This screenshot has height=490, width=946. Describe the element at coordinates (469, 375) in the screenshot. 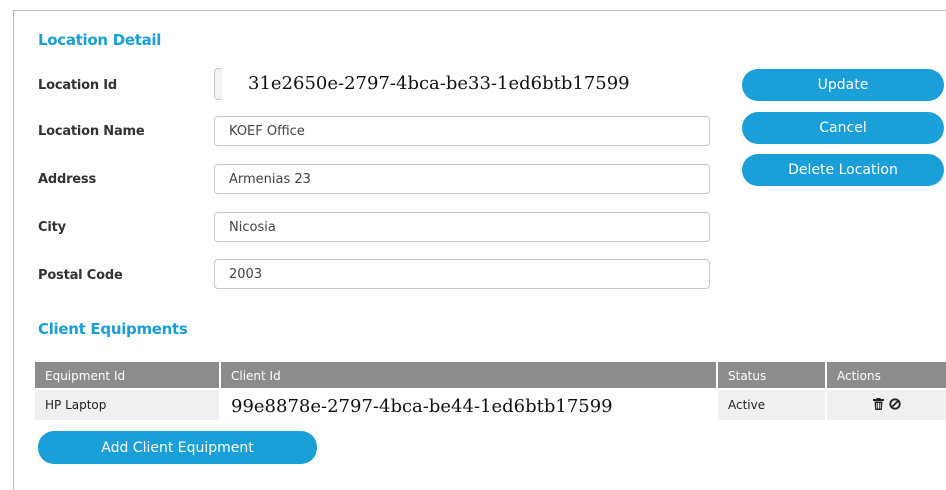

I see `column-header-client-id: Client Id` at that location.